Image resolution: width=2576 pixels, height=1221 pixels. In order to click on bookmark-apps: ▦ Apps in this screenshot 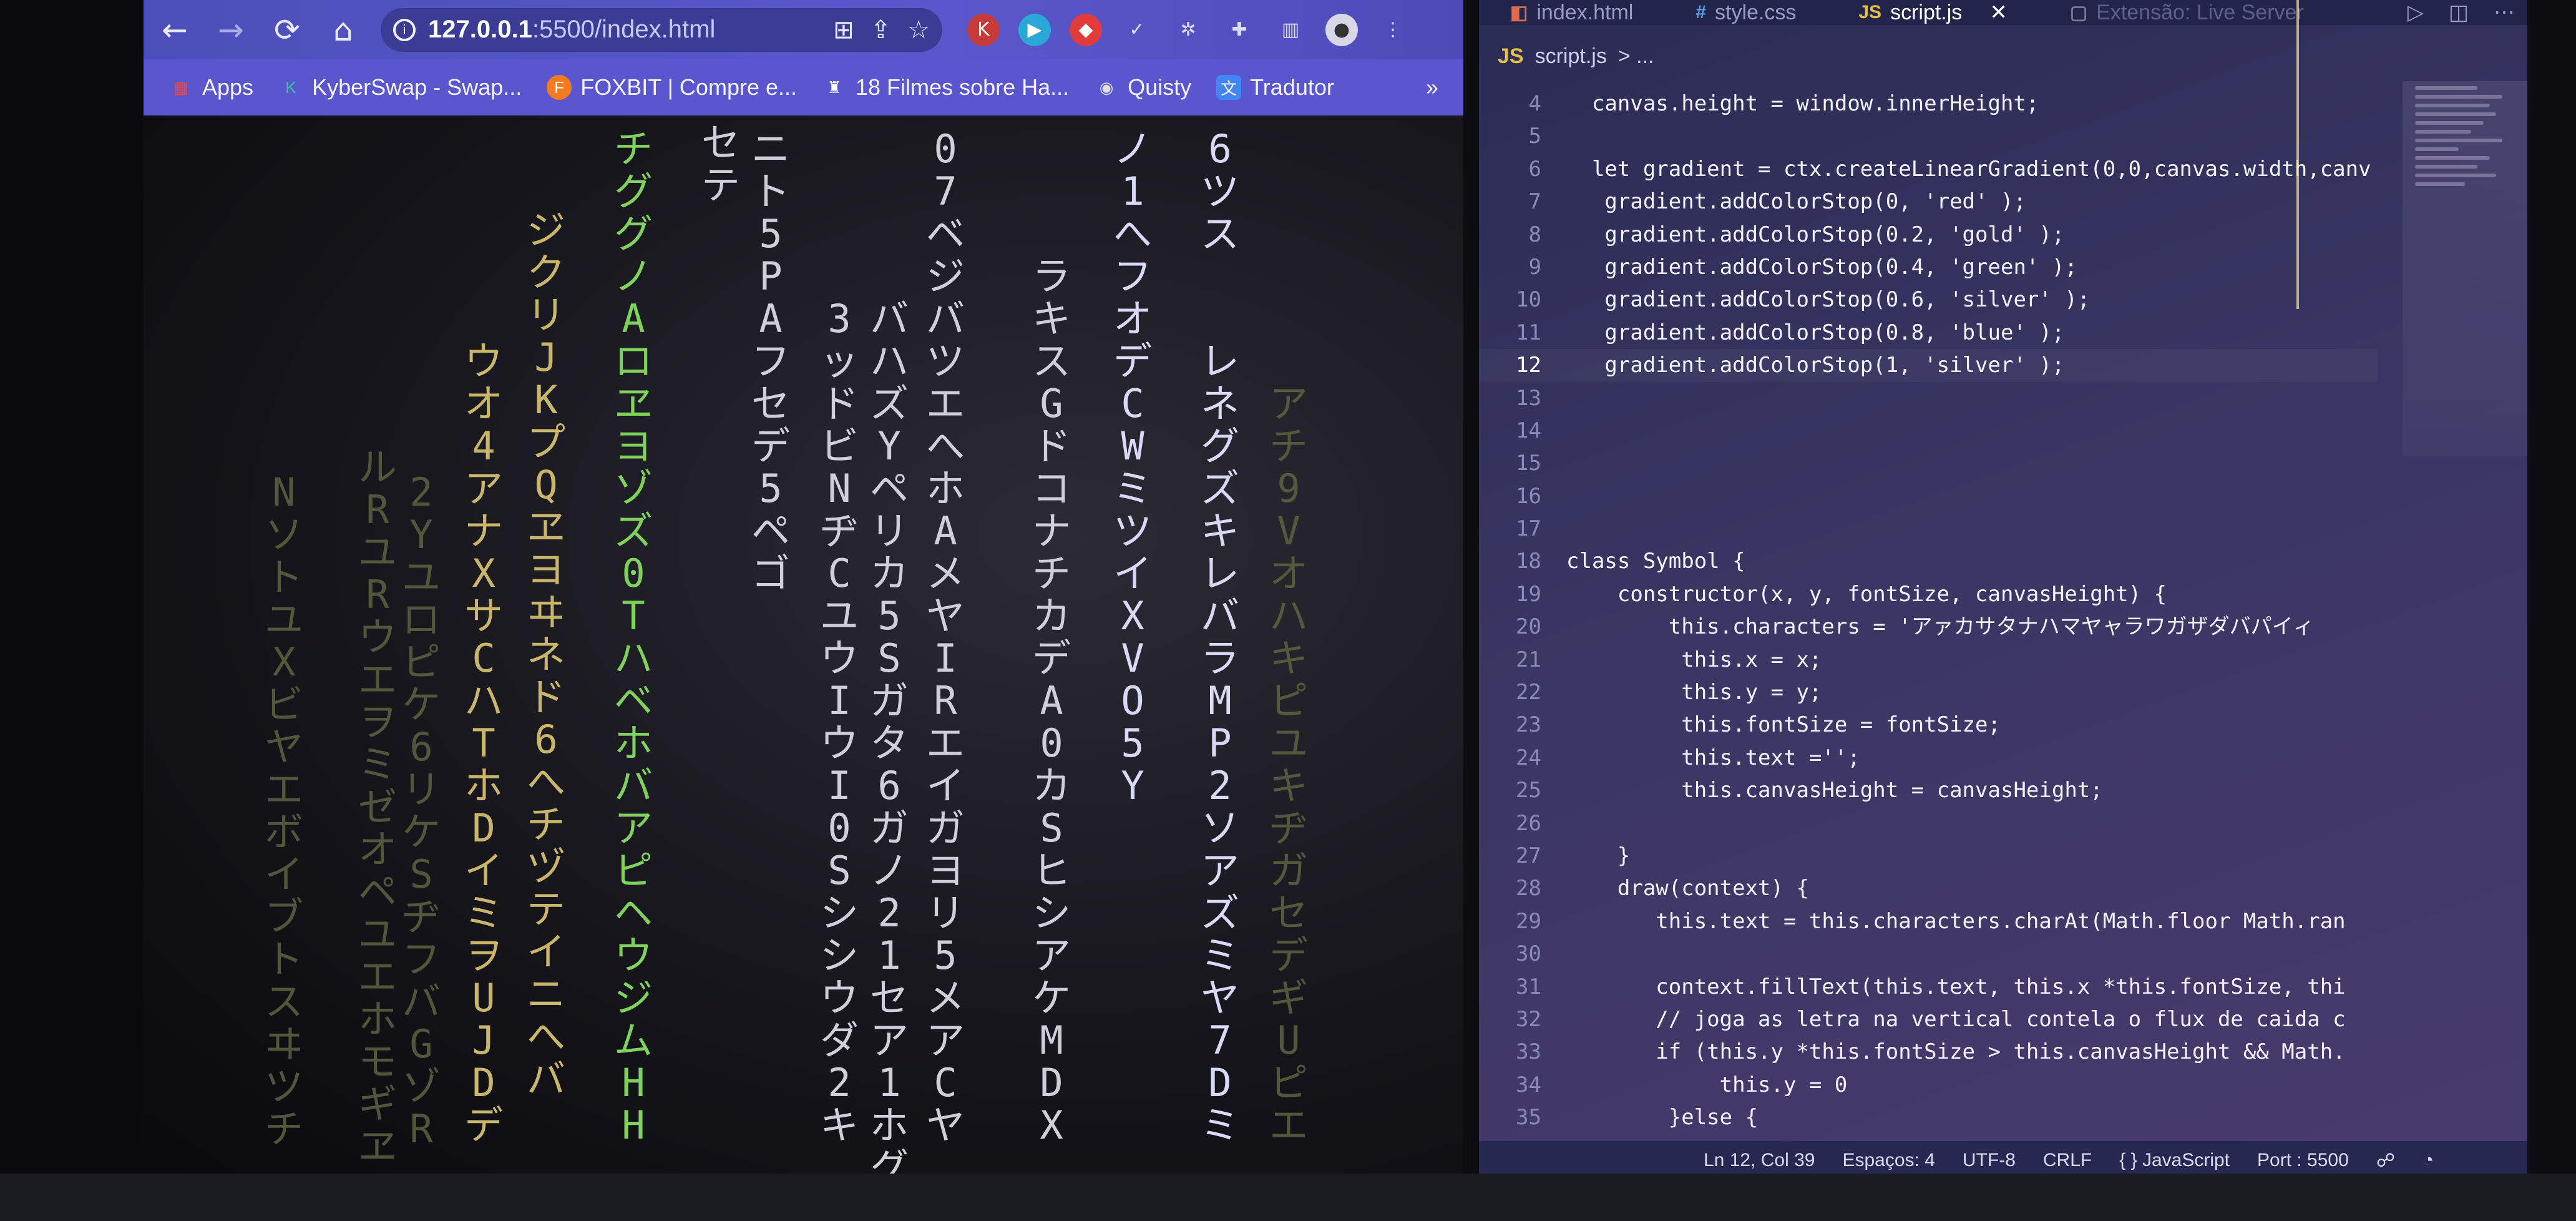, I will do `click(210, 87)`.